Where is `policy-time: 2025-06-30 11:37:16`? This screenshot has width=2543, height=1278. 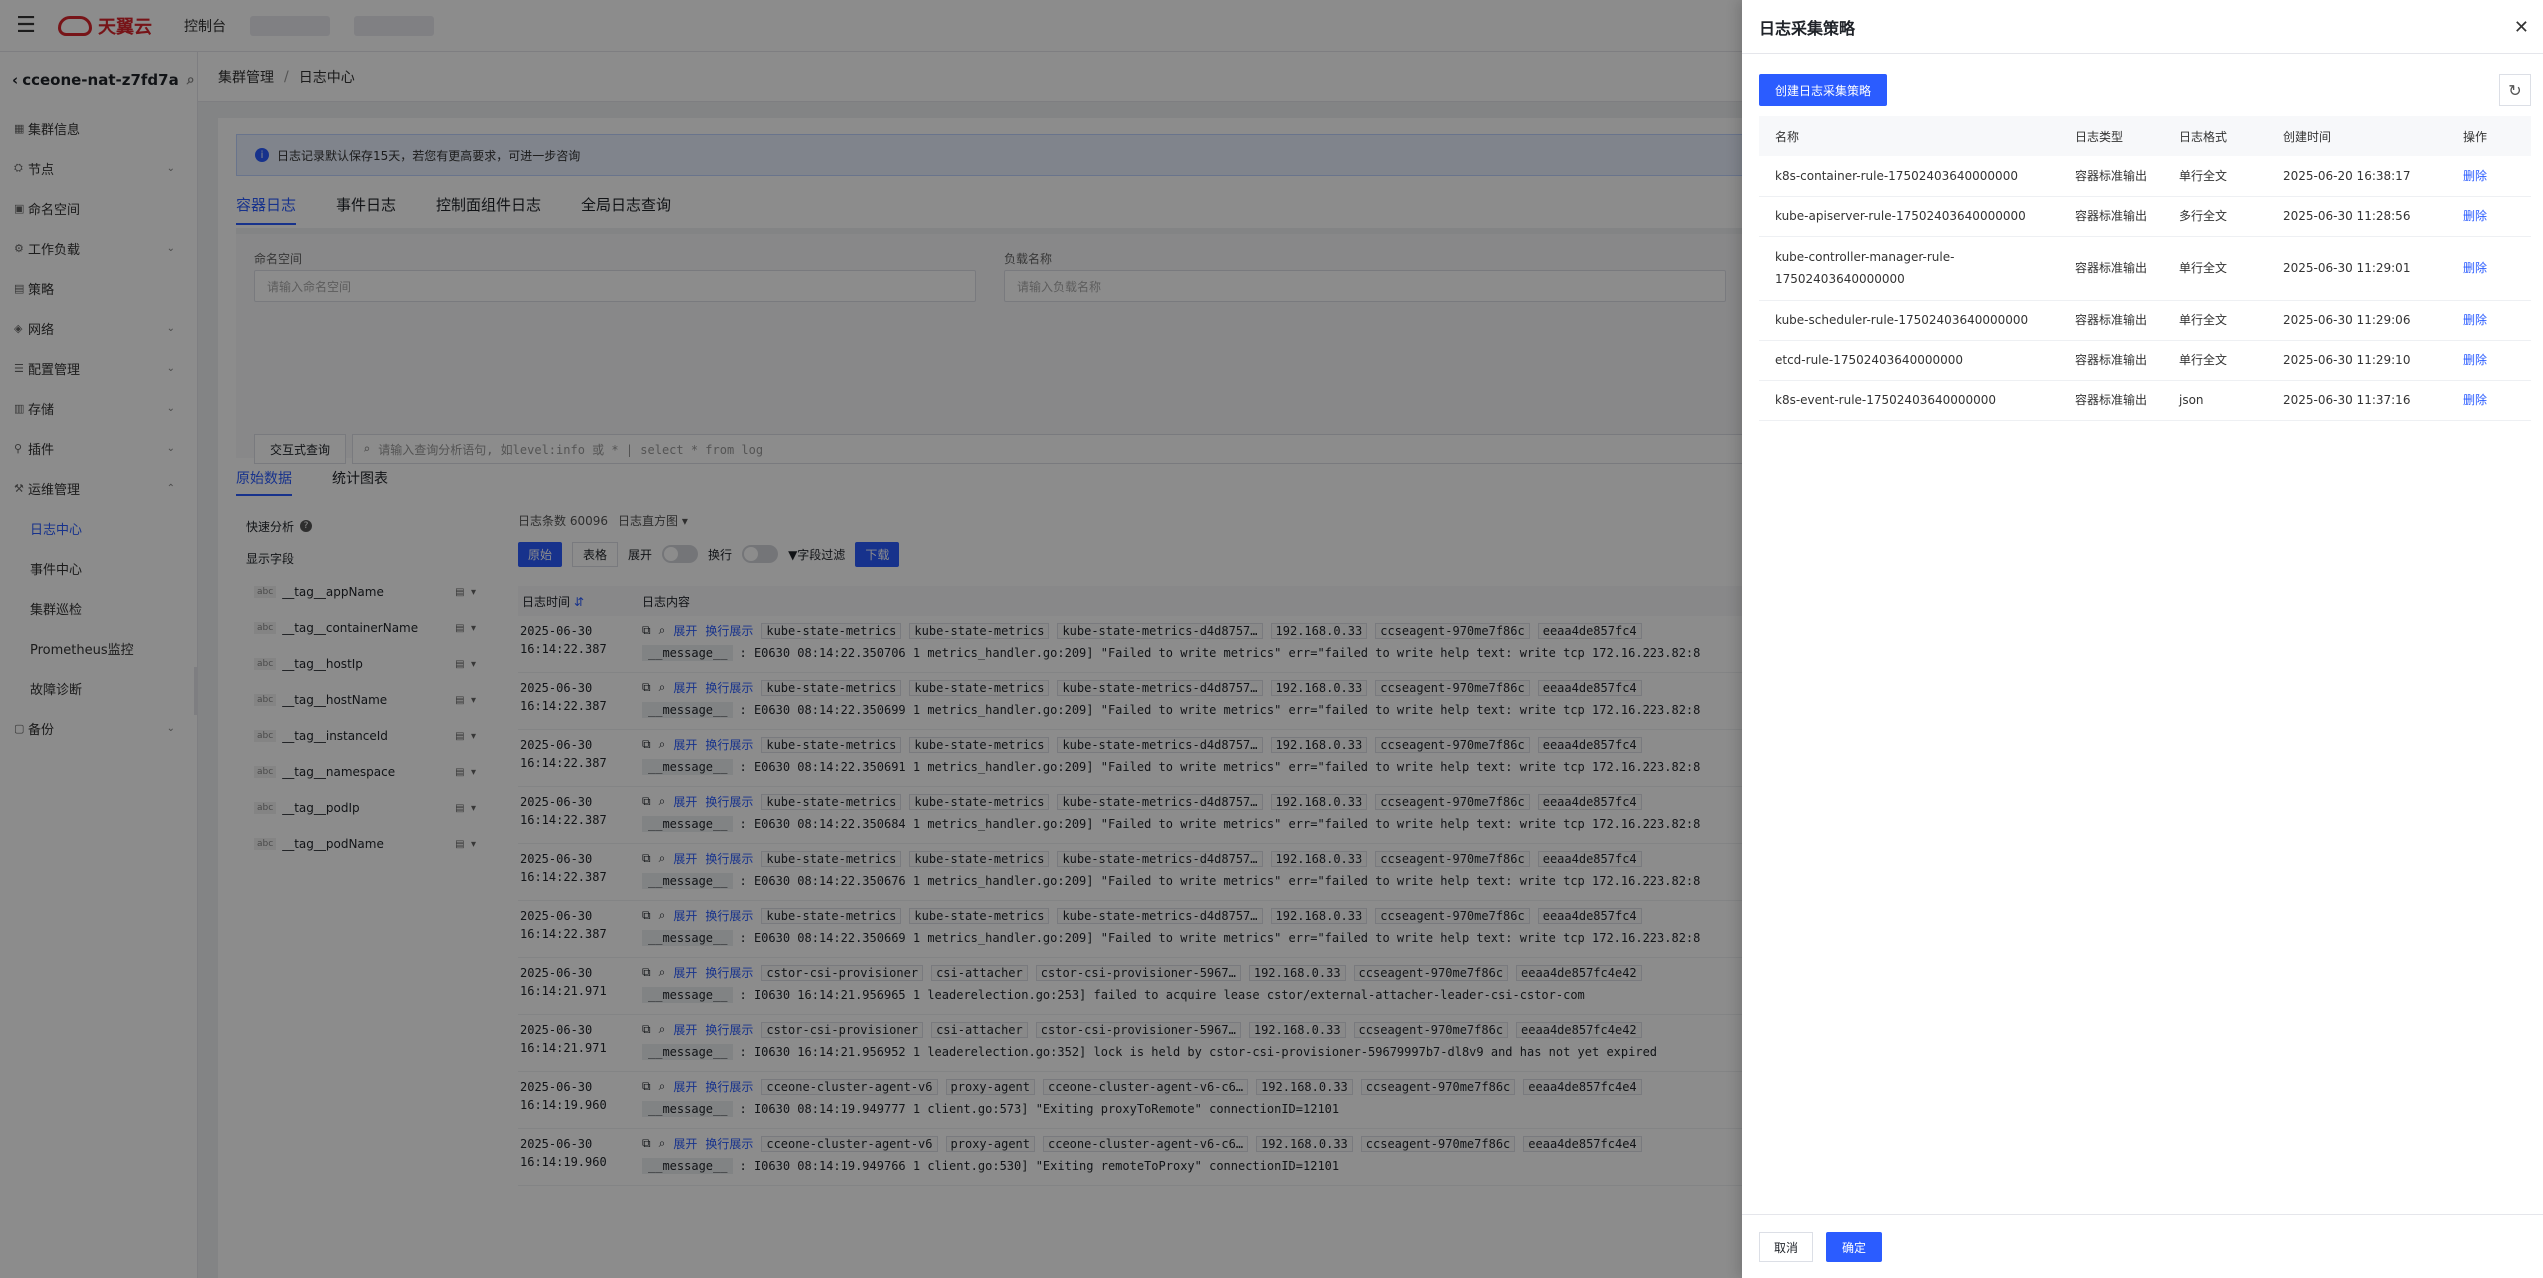 policy-time: 2025-06-30 11:37:16 is located at coordinates (2357, 400).